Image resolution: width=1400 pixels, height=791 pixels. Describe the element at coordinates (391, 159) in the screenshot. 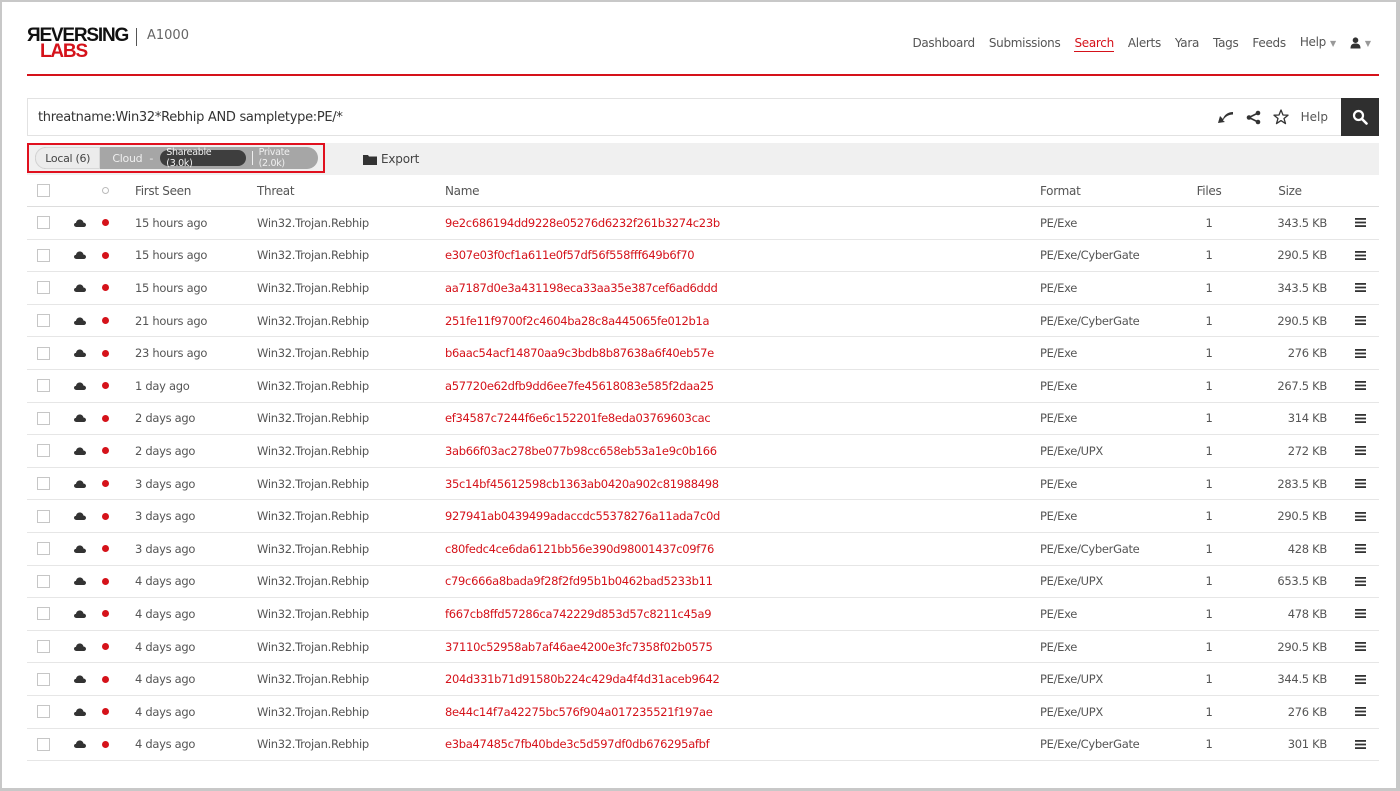

I see `export-button: Export` at that location.